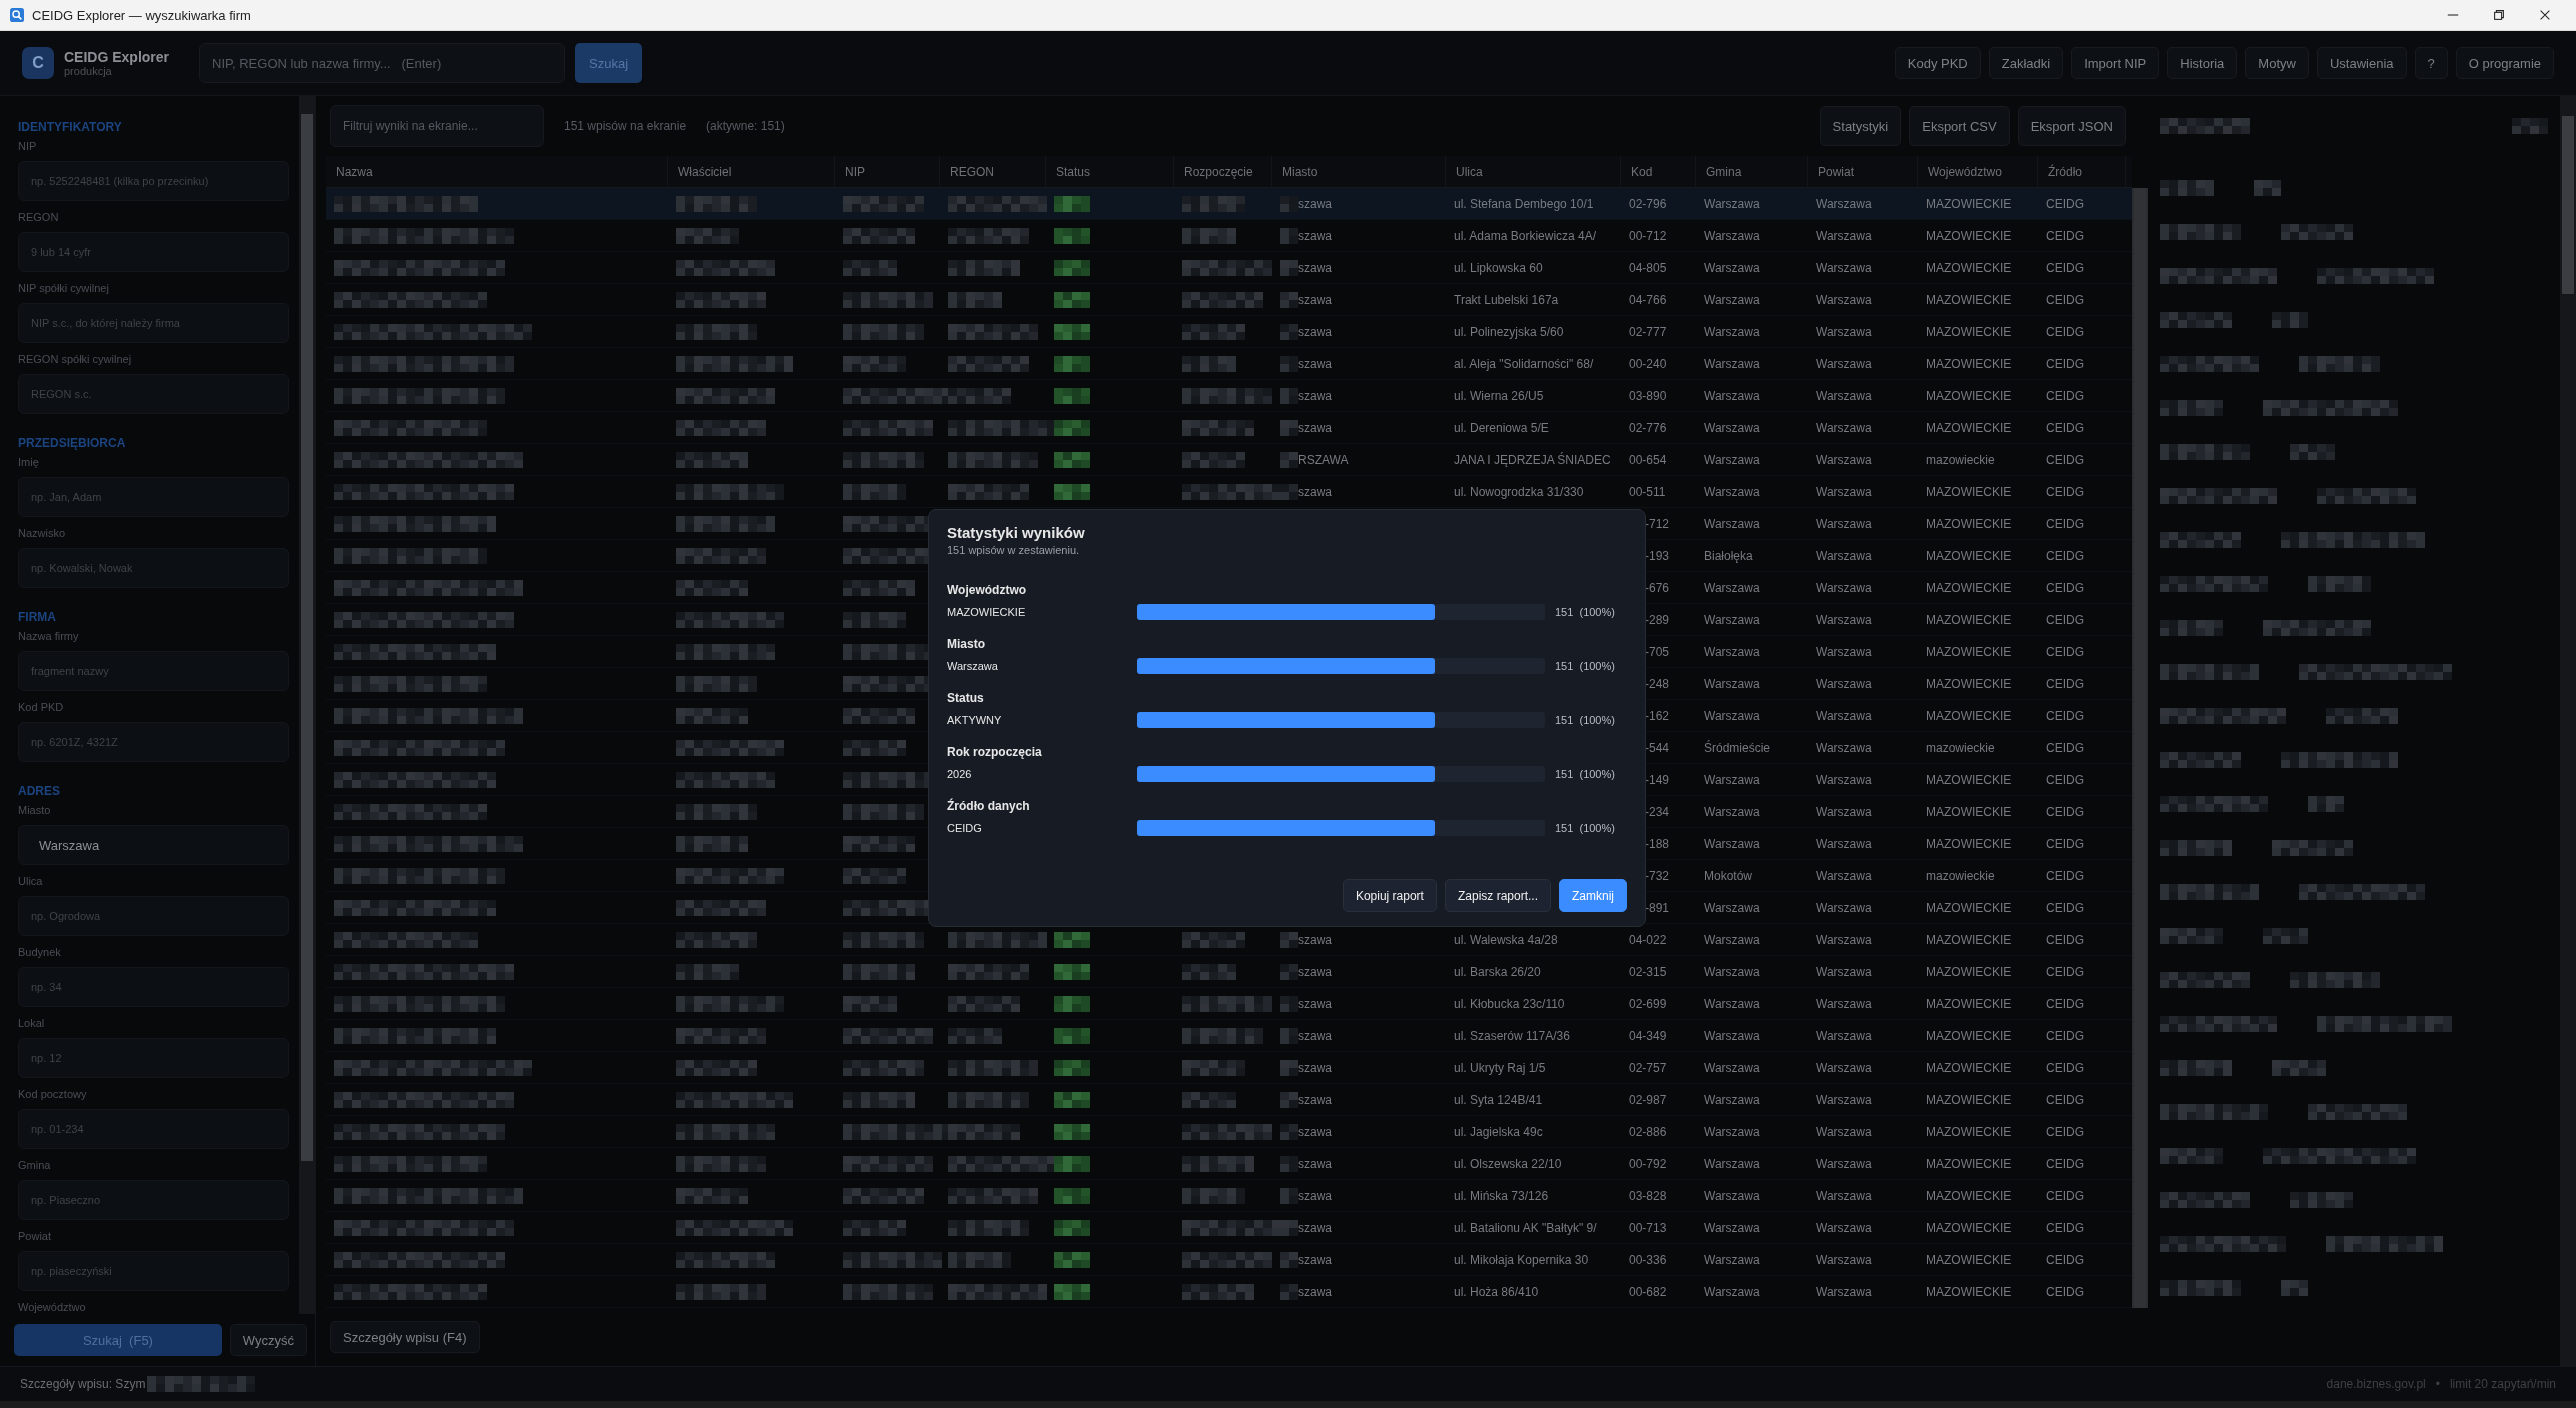  I want to click on environment-label: produkcja, so click(88, 71).